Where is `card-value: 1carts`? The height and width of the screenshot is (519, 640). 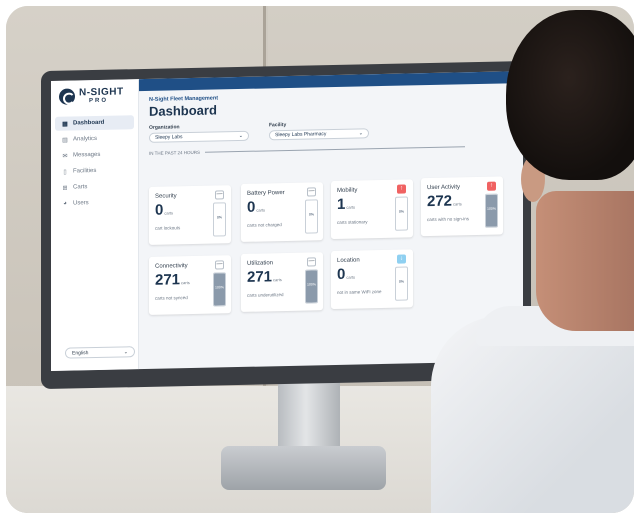
card-value: 1carts is located at coordinates (346, 204).